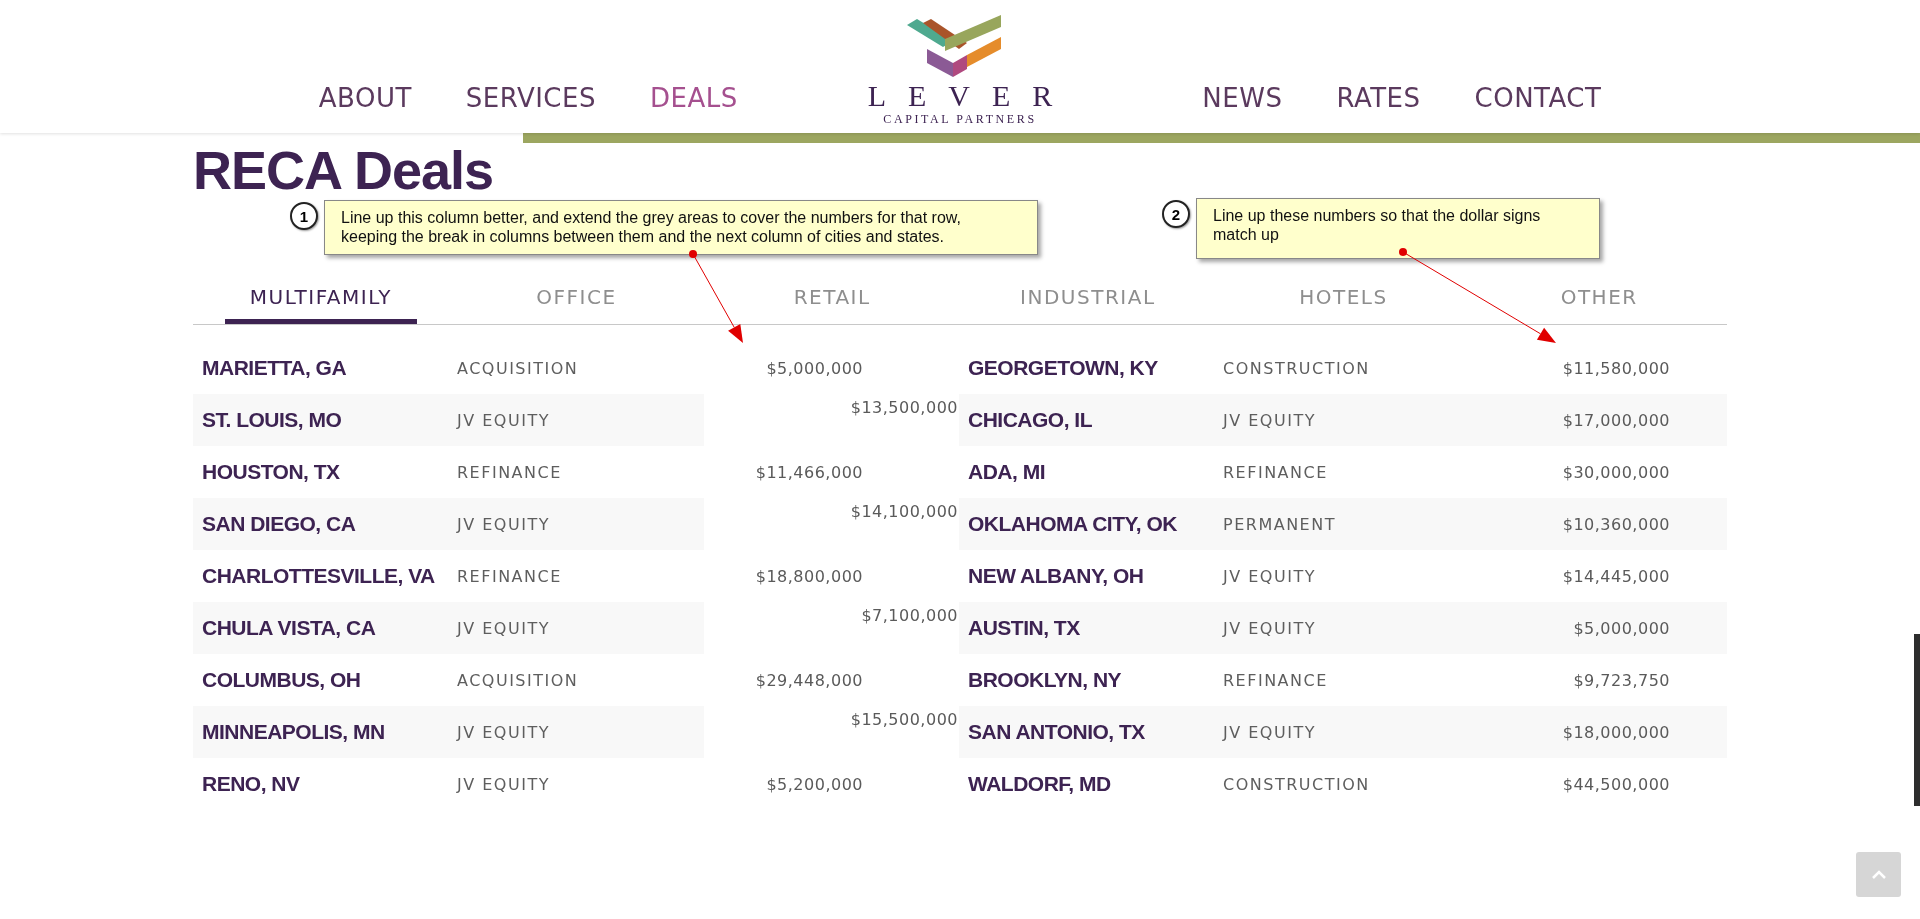 This screenshot has height=919, width=1920. Describe the element at coordinates (530, 98) in the screenshot. I see `nav-link: SERVICES` at that location.